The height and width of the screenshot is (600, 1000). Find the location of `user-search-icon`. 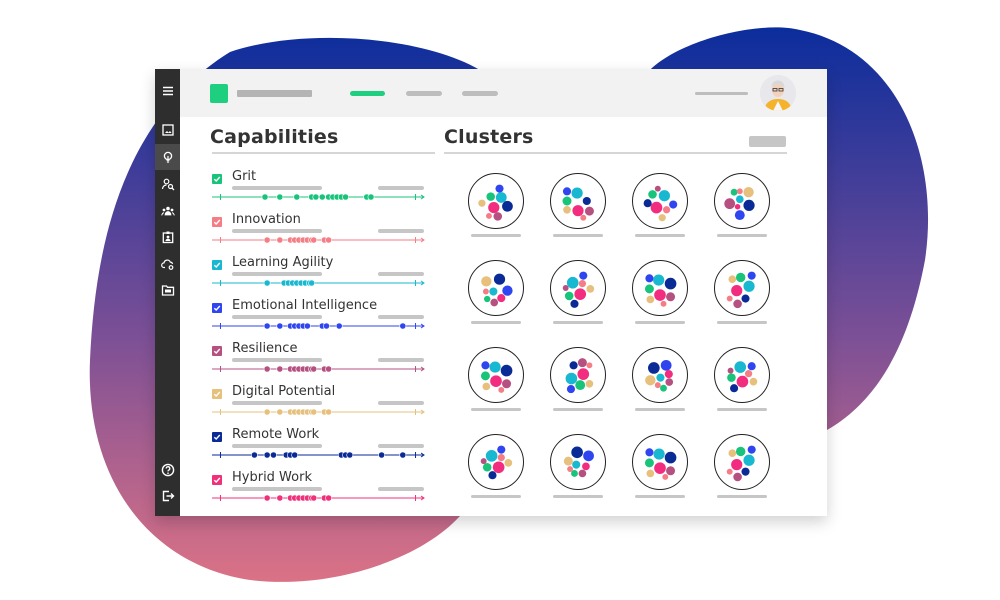

user-search-icon is located at coordinates (167, 184).